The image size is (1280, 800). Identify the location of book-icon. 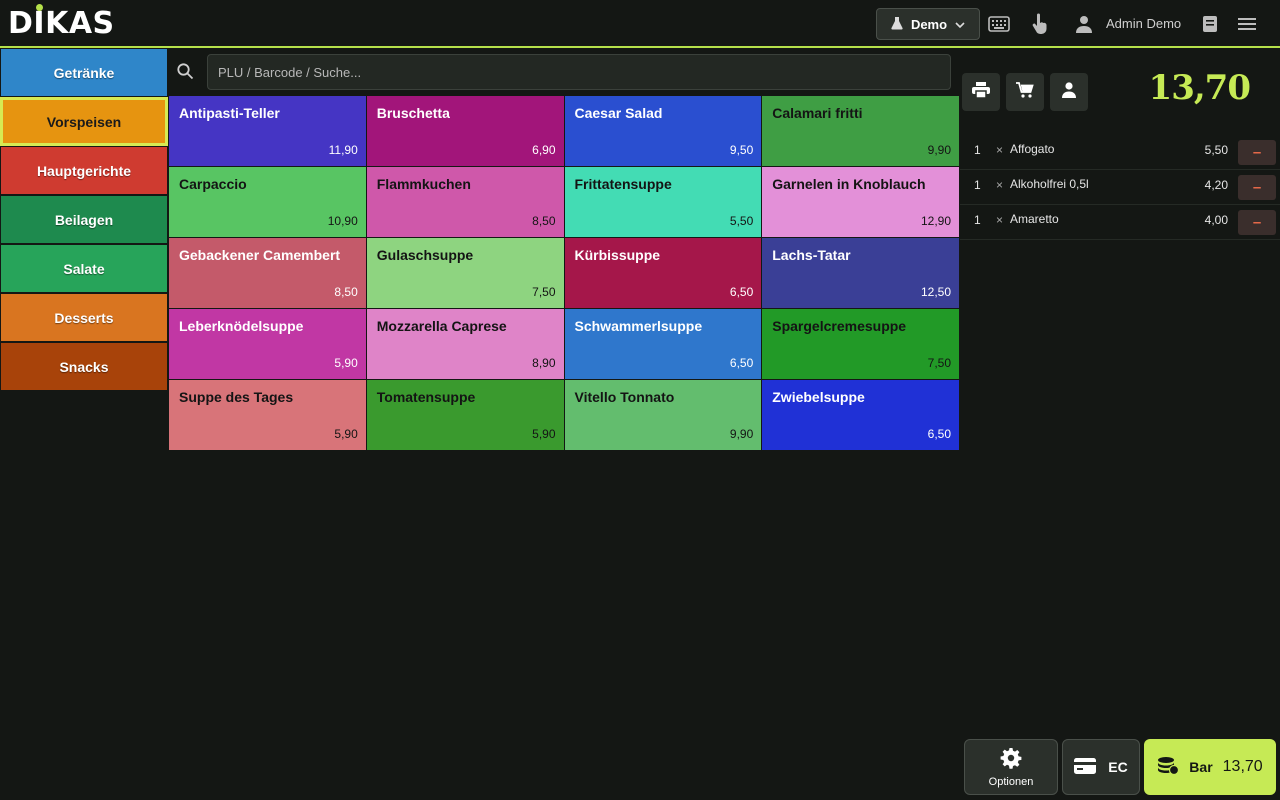
(1210, 24).